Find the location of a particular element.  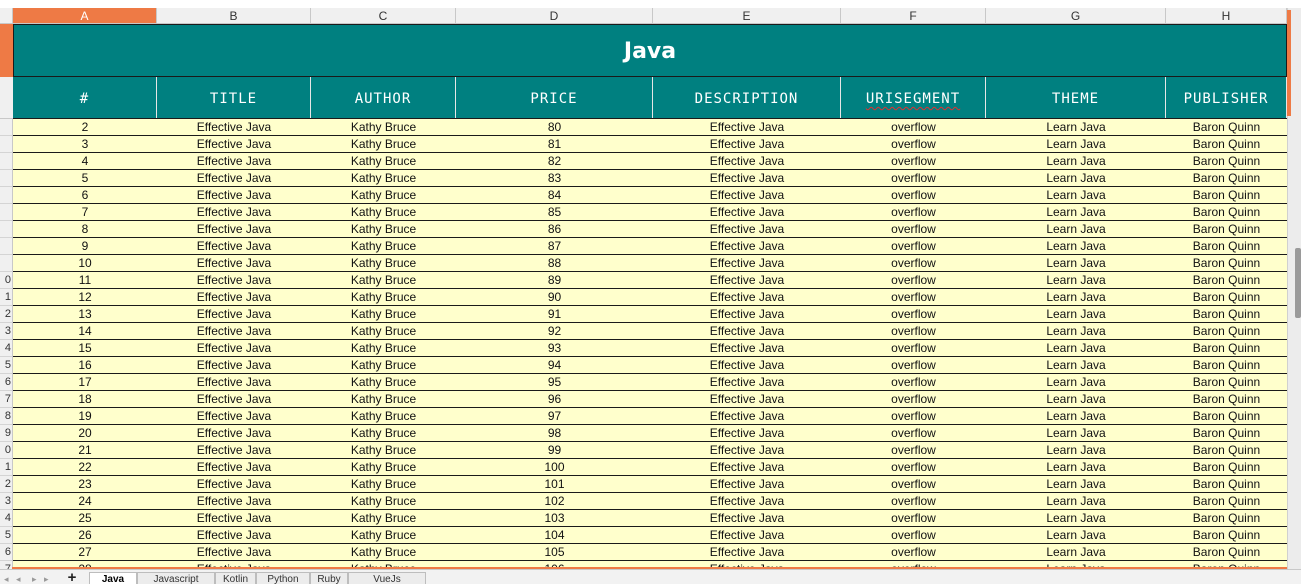

row-header: 0 is located at coordinates (6, 280).